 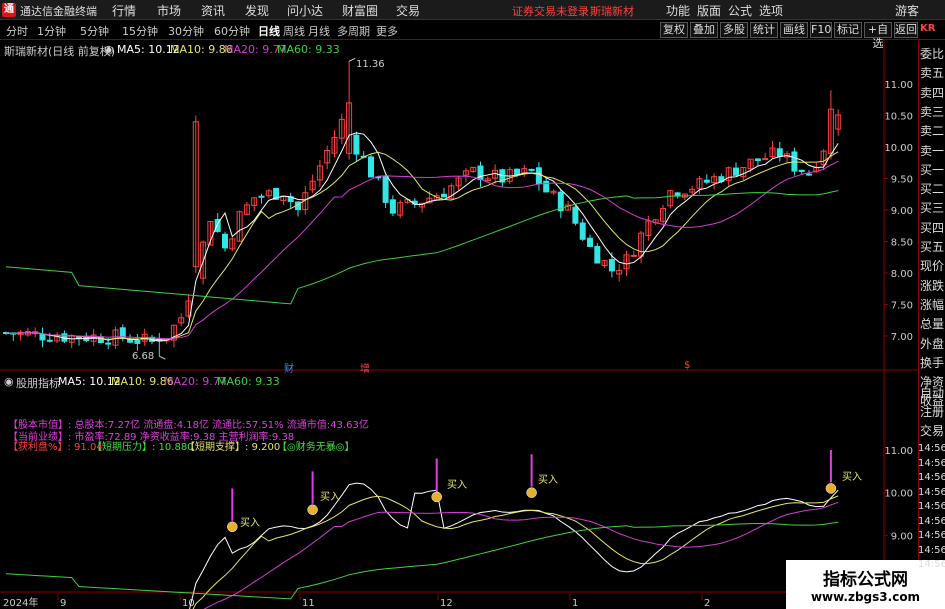 I want to click on sub-collapse-icon: ◉, so click(x=9, y=381).